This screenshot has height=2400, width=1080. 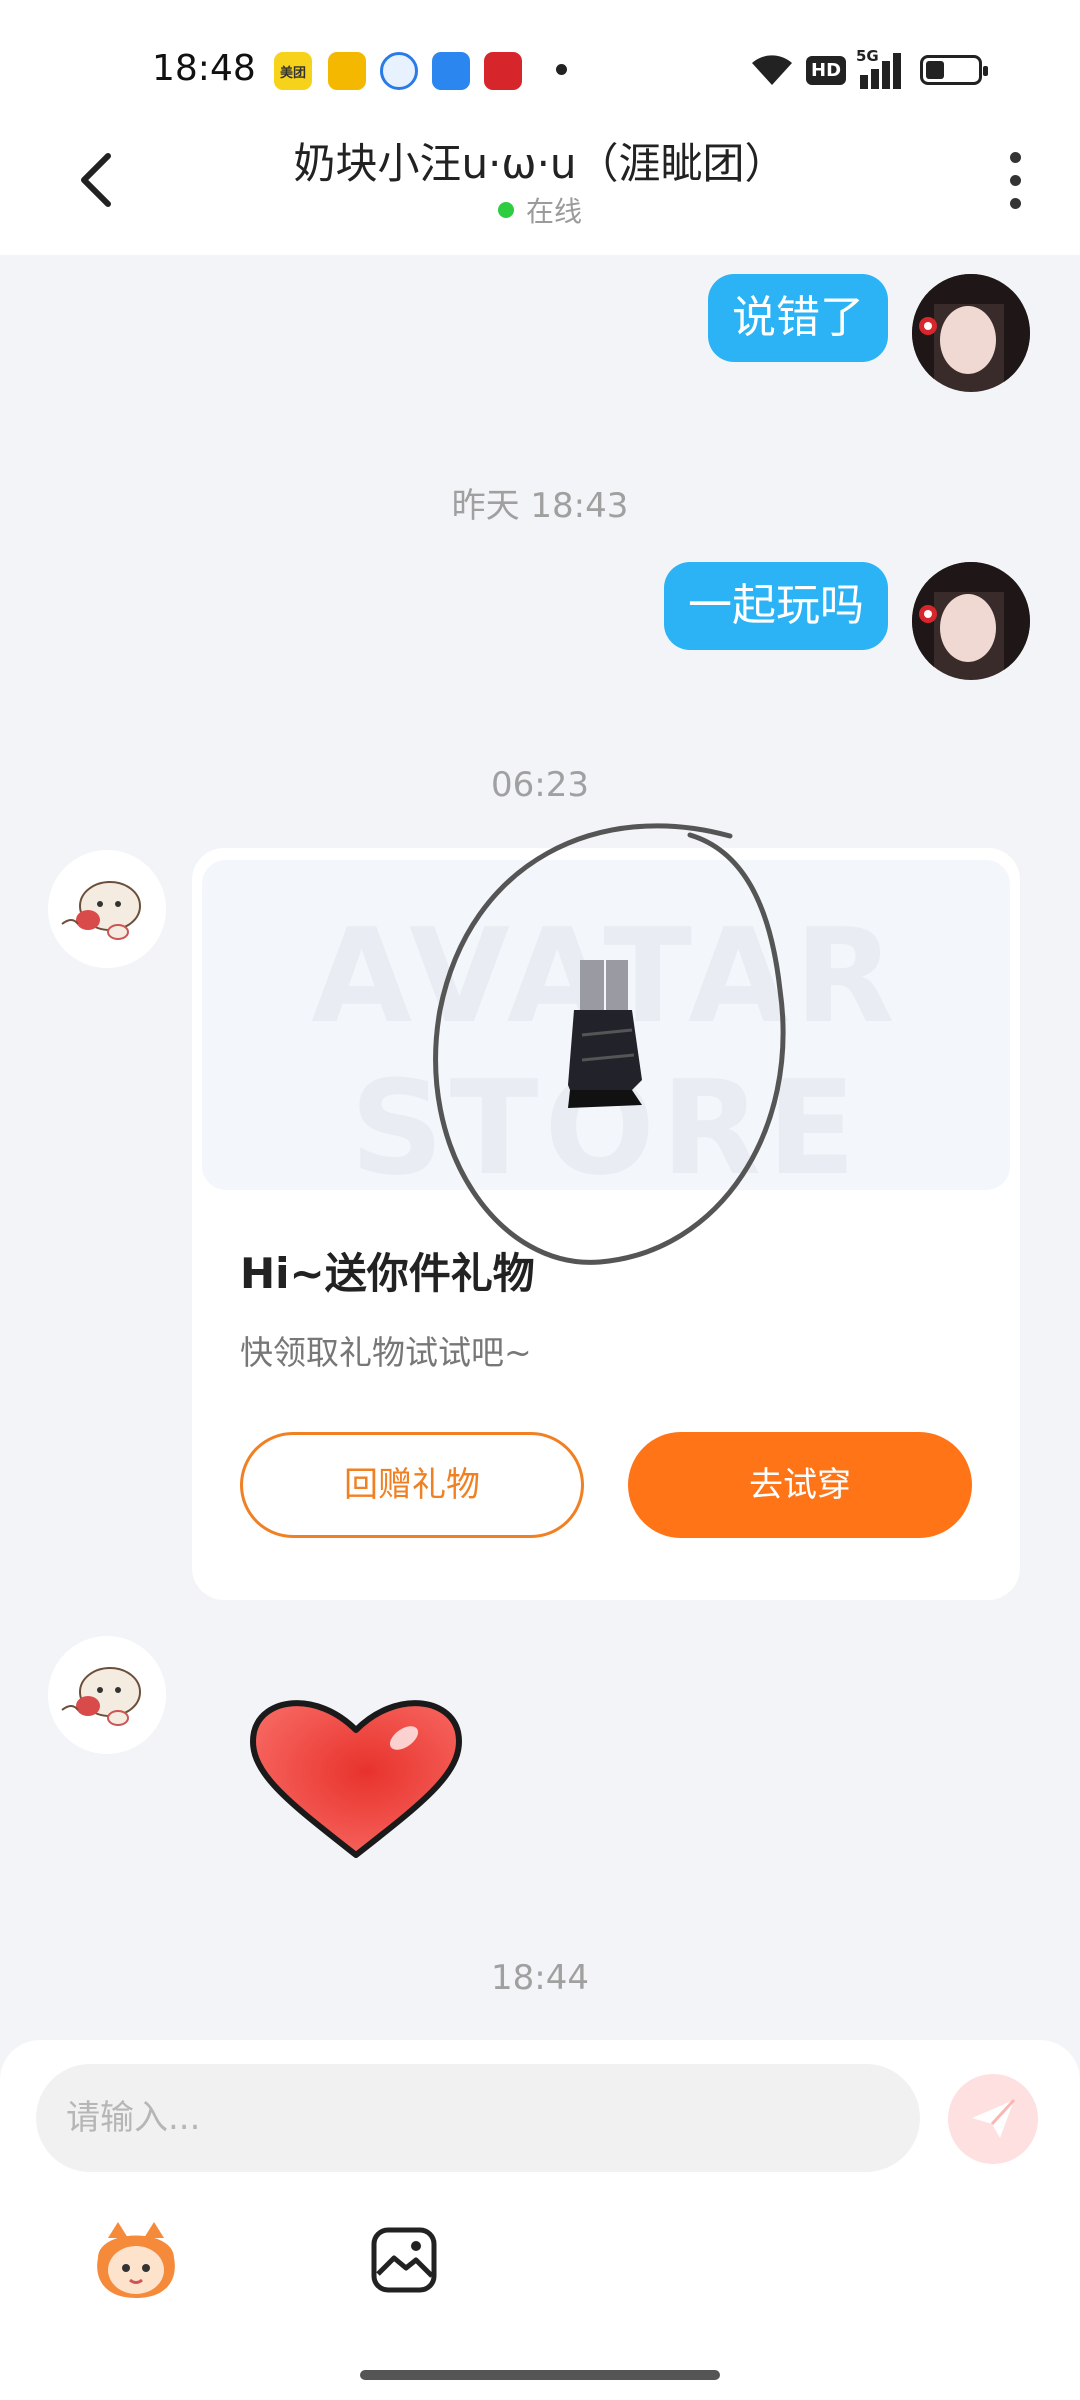 What do you see at coordinates (881, 68) in the screenshot?
I see `signal-icon: 5G` at bounding box center [881, 68].